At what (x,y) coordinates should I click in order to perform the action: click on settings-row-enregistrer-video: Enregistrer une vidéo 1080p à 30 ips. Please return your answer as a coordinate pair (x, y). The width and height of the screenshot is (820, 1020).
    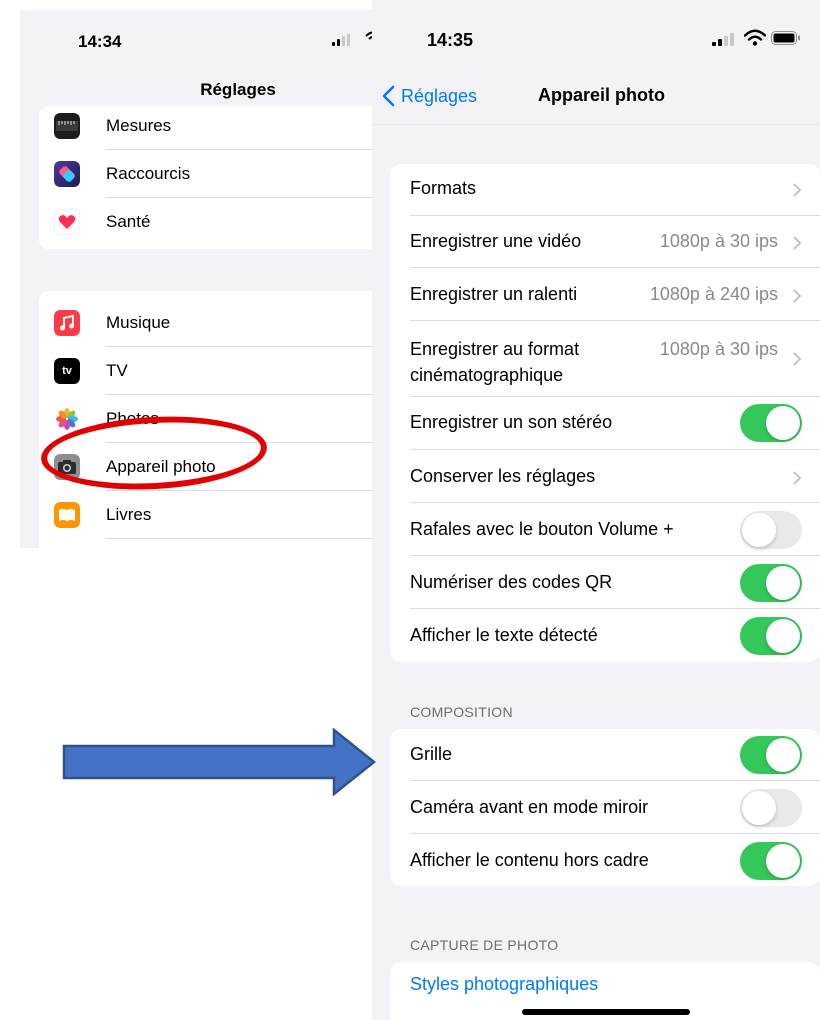
    Looking at the image, I should click on (605, 242).